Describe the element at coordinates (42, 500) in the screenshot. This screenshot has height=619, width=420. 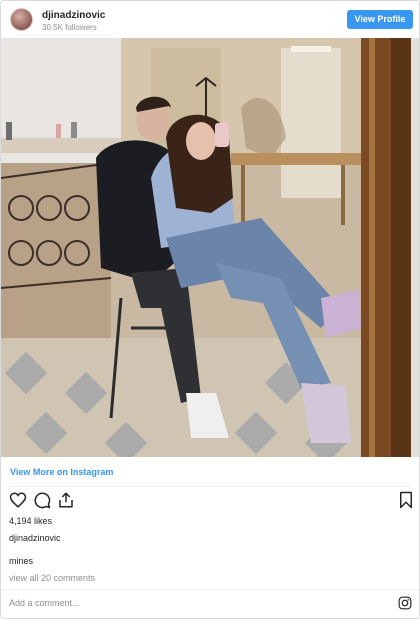
I see `comment-icon` at that location.